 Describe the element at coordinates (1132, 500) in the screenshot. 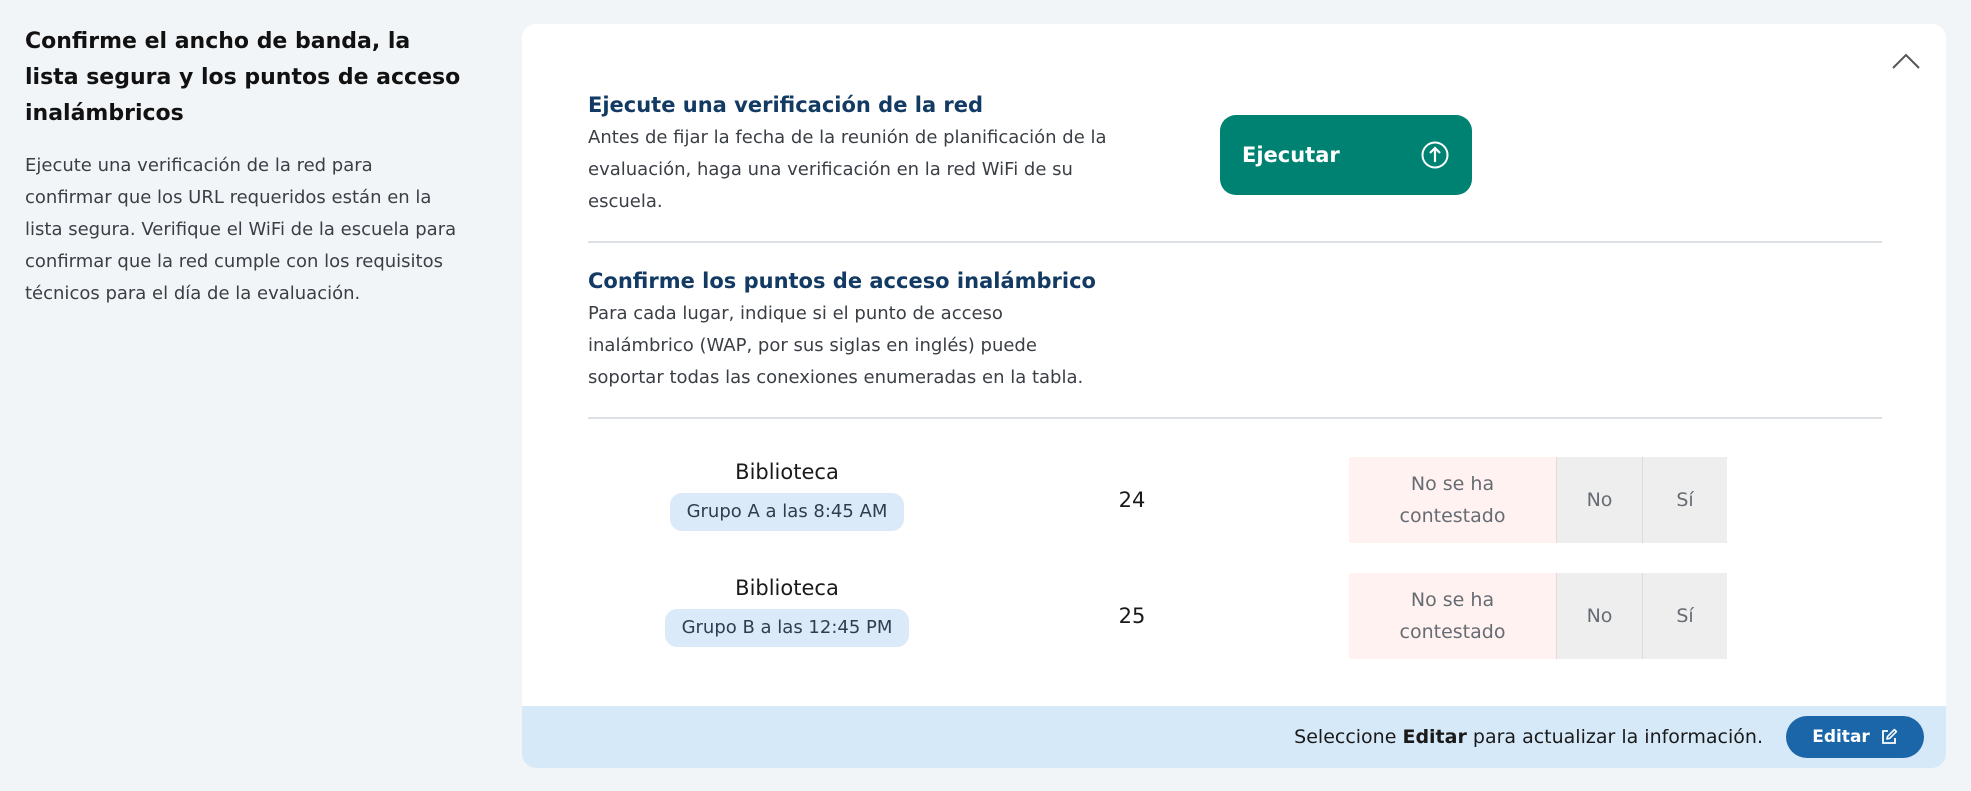

I see `connection-count: 24` at that location.